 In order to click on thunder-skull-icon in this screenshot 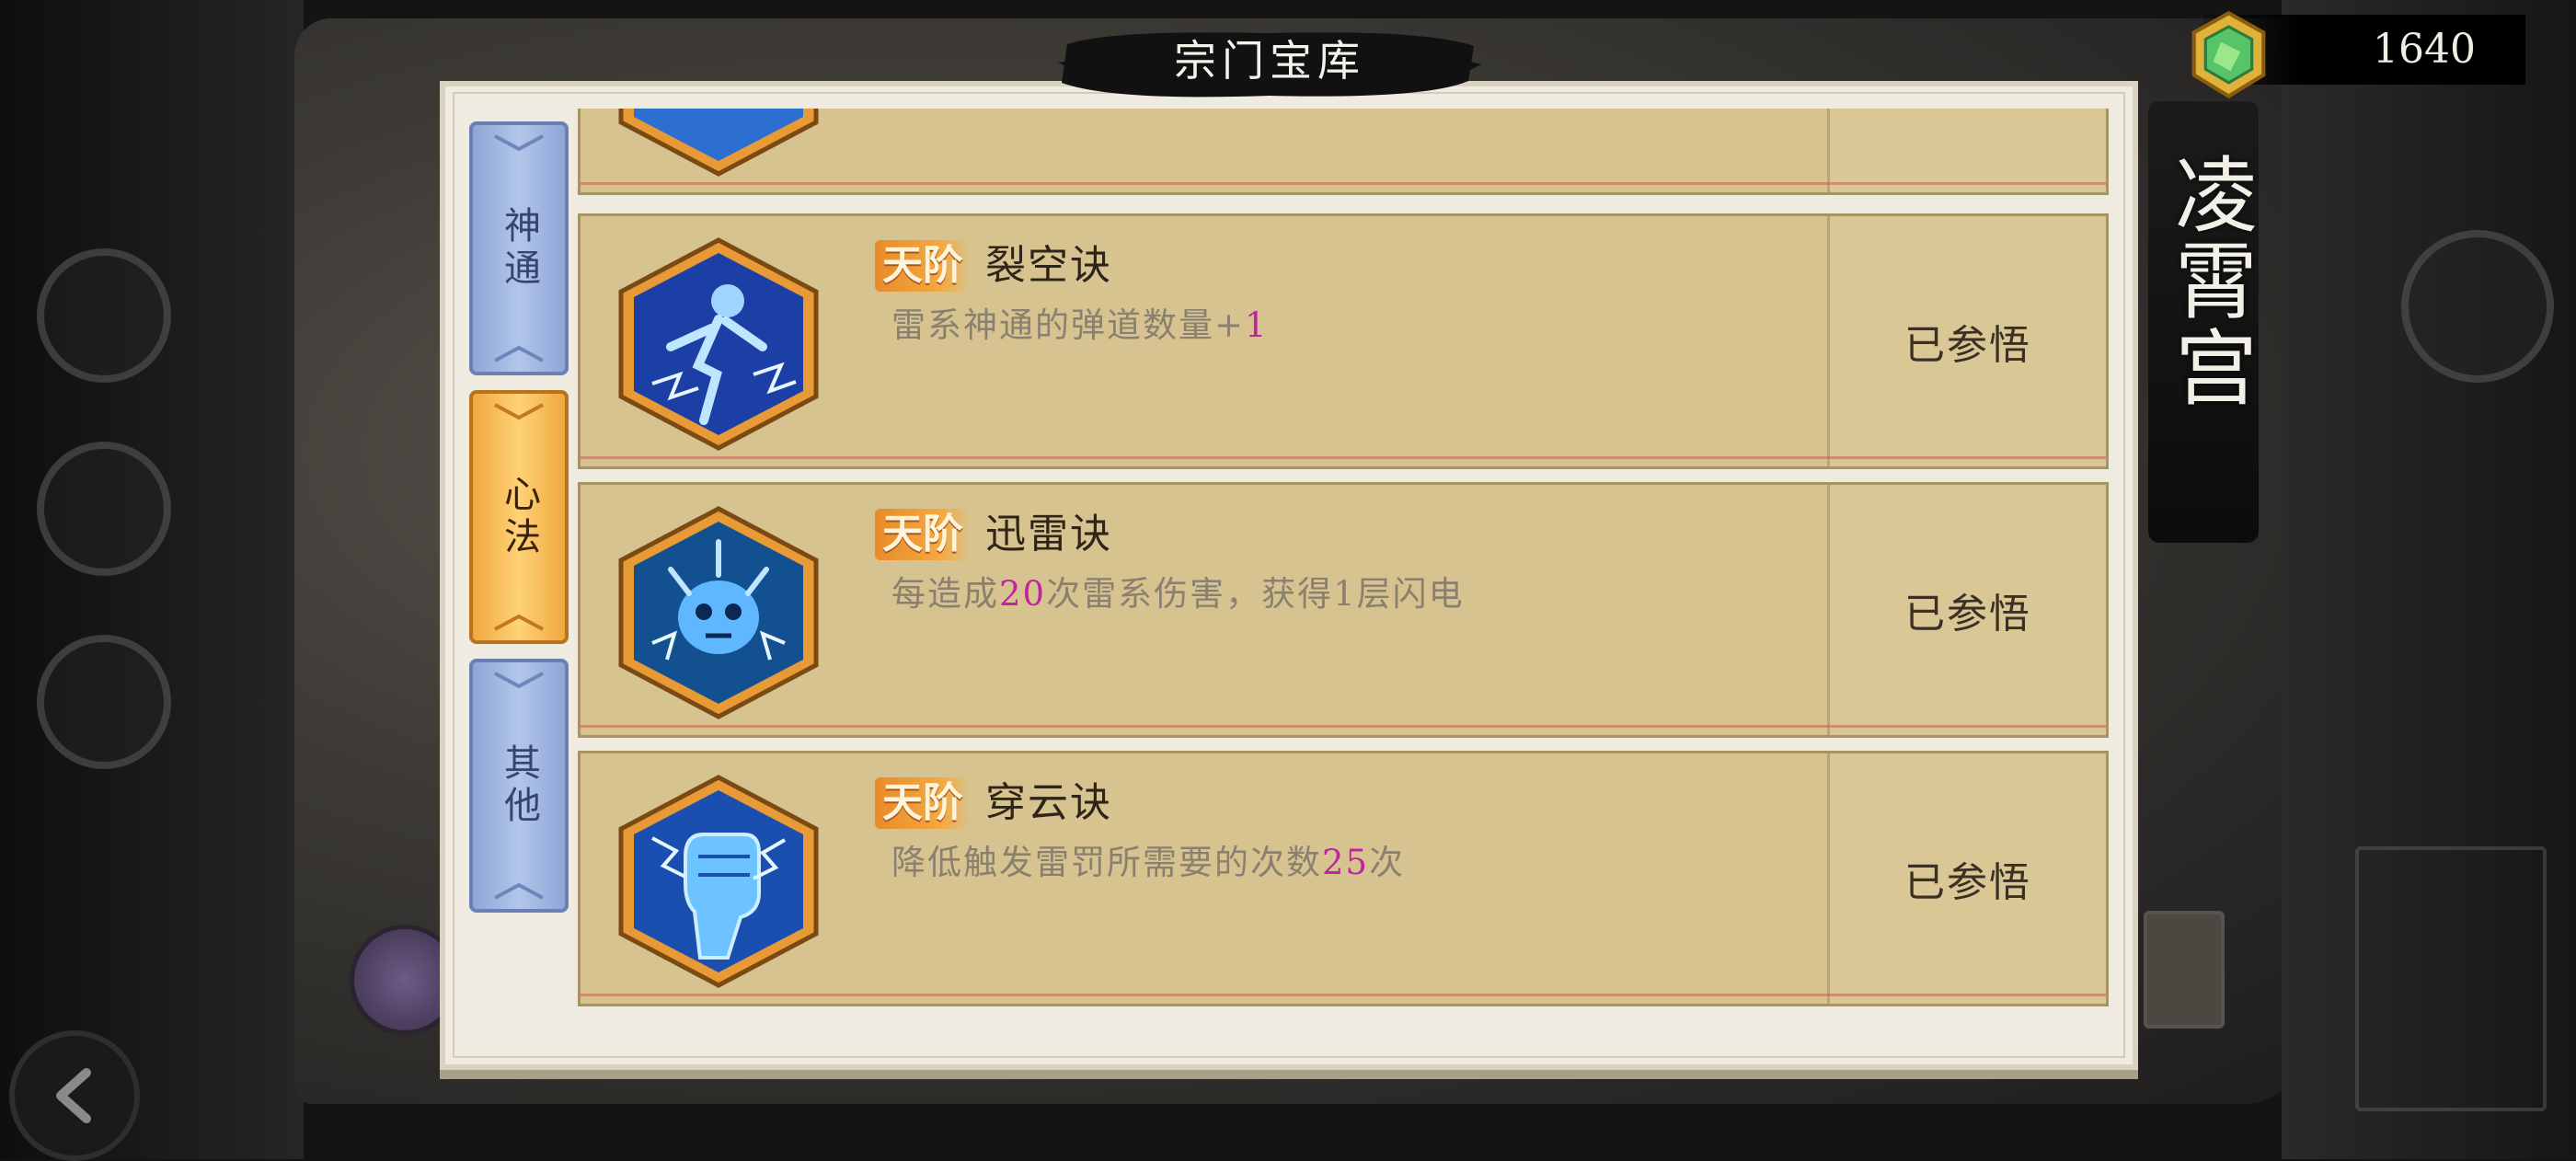, I will do `click(718, 613)`.